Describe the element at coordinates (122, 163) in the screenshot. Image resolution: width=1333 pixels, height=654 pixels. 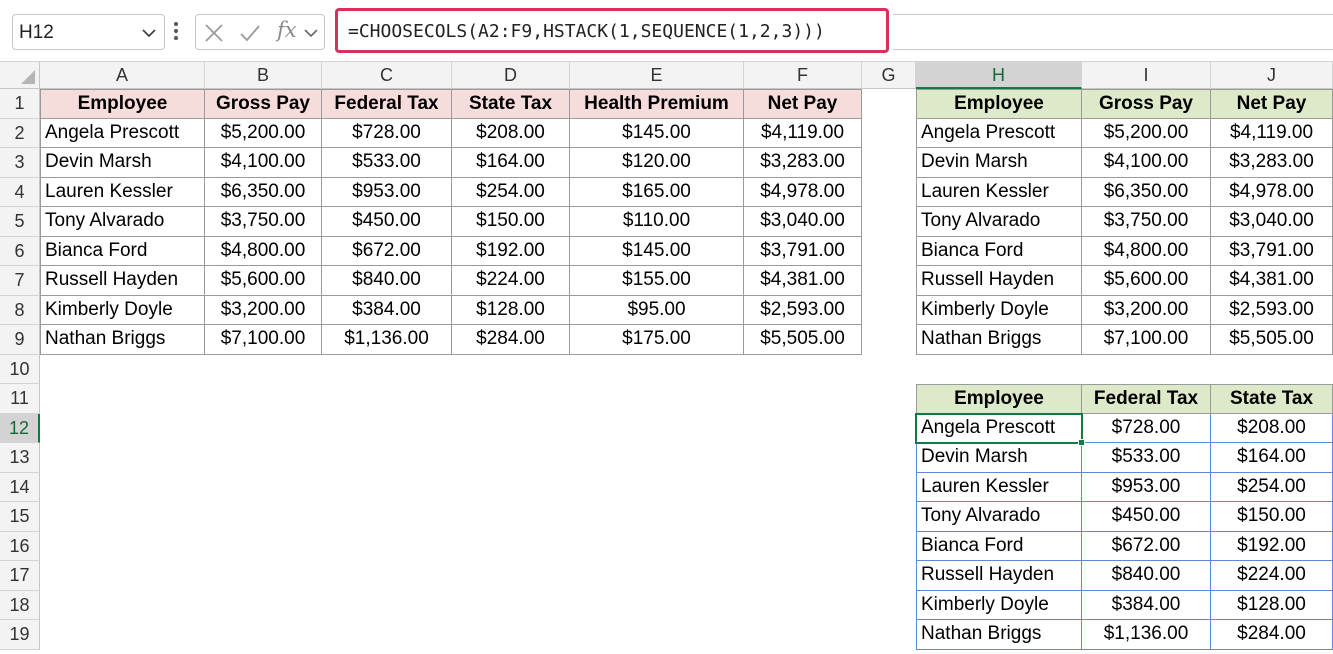
I see `source-data-cell: Devin Marsh` at that location.